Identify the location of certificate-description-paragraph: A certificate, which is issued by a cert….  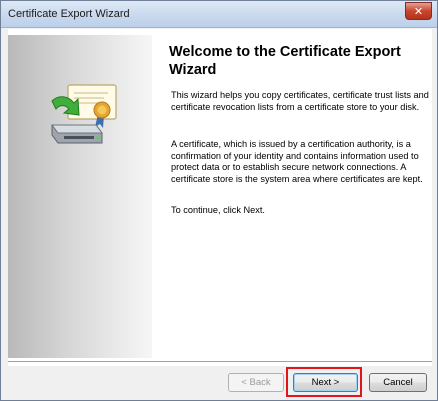
(297, 161).